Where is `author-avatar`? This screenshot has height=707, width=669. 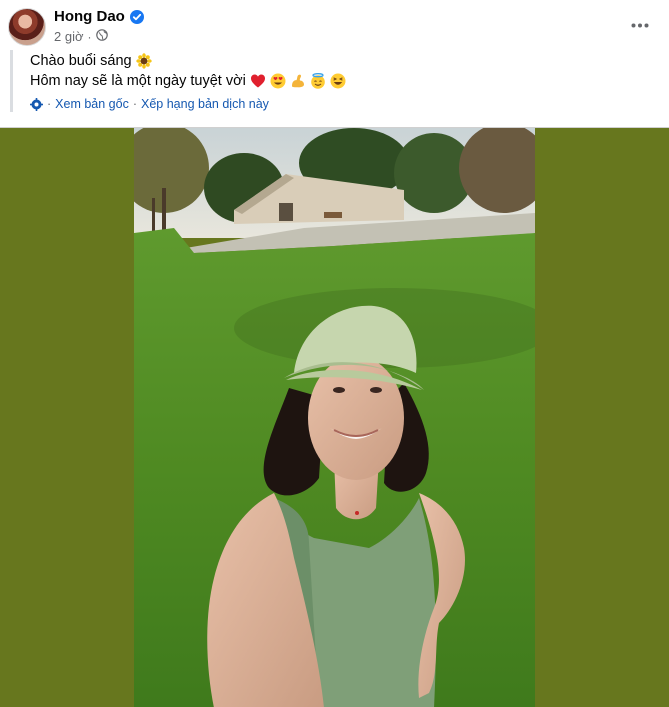 author-avatar is located at coordinates (27, 27).